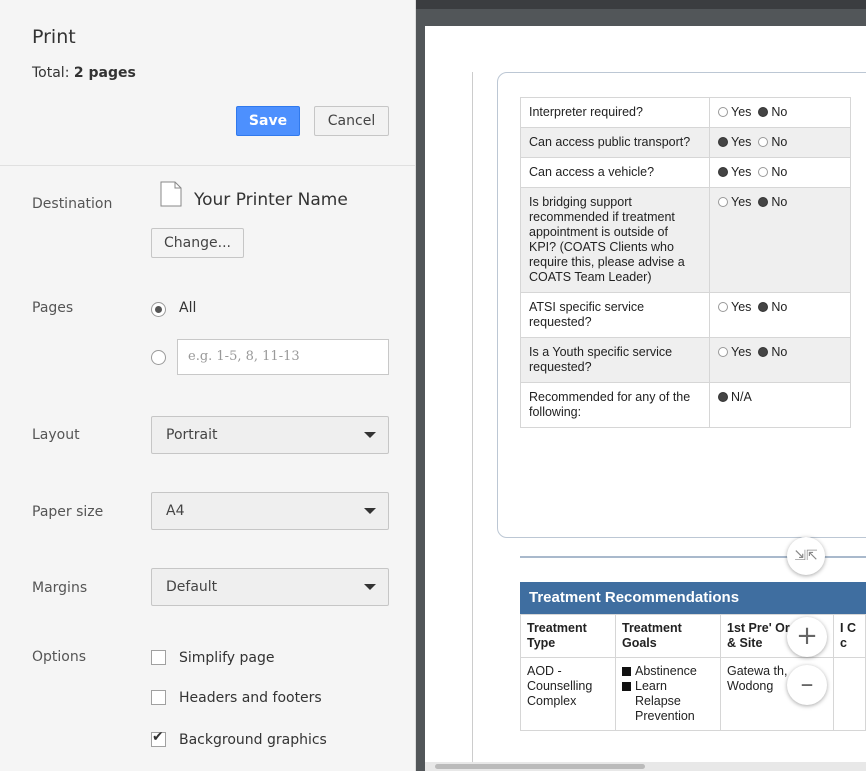 The height and width of the screenshot is (771, 866). Describe the element at coordinates (615, 142) in the screenshot. I see `question-text: Can access public transport?` at that location.